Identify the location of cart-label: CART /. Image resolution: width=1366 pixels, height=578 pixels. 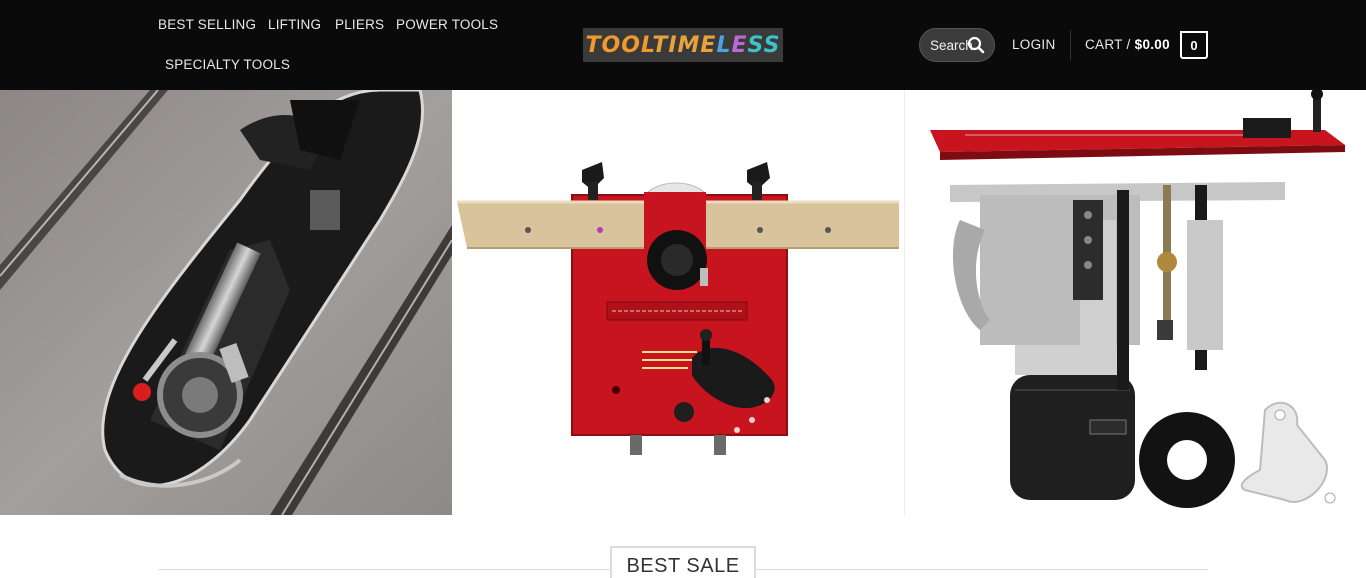
(1108, 44).